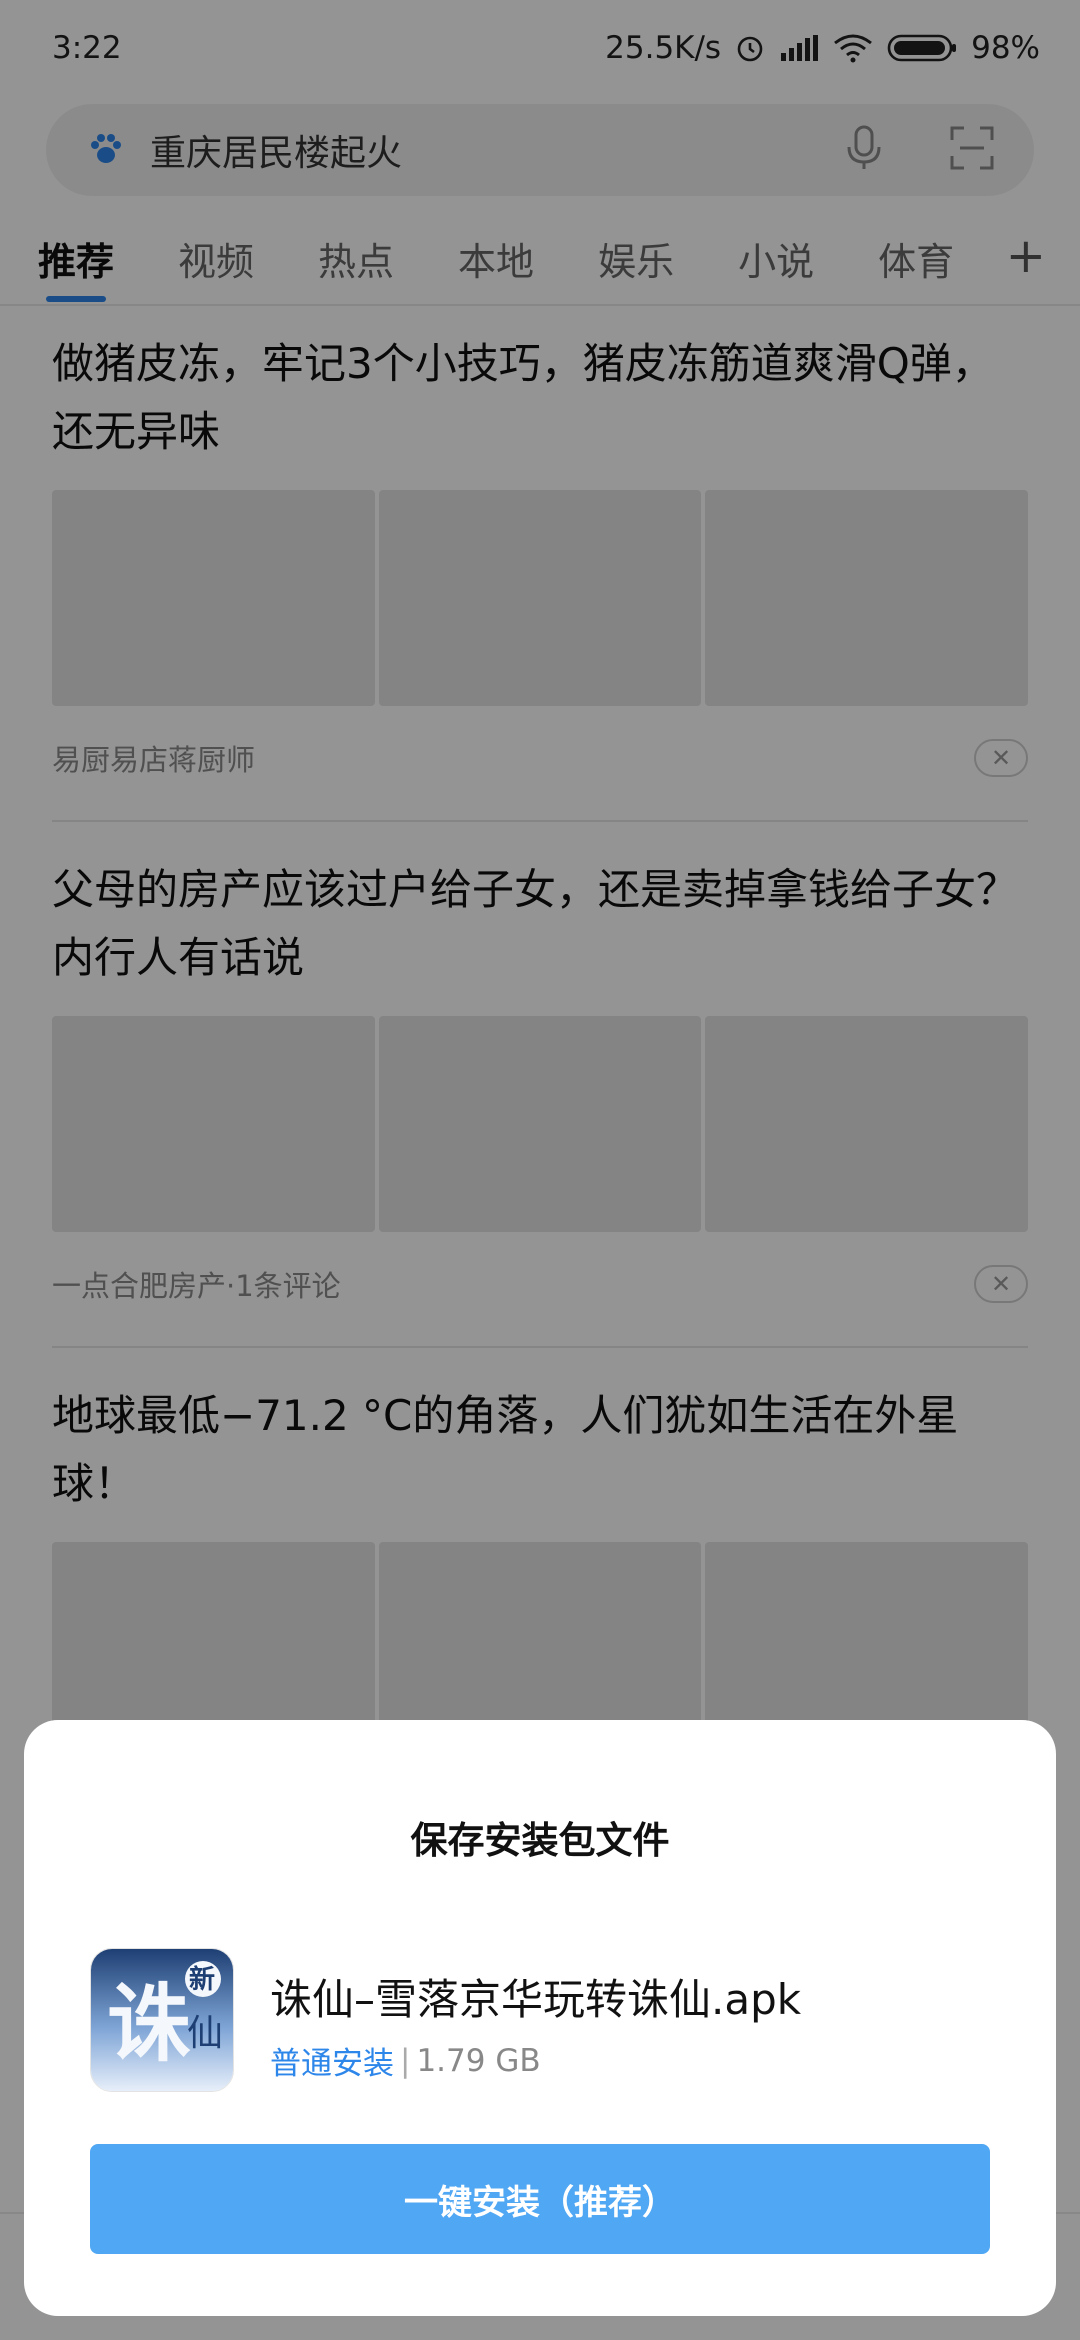 Image resolution: width=1080 pixels, height=2340 pixels. What do you see at coordinates (540, 2199) in the screenshot?
I see `one-click-install-button: 一键安装（推荐）` at bounding box center [540, 2199].